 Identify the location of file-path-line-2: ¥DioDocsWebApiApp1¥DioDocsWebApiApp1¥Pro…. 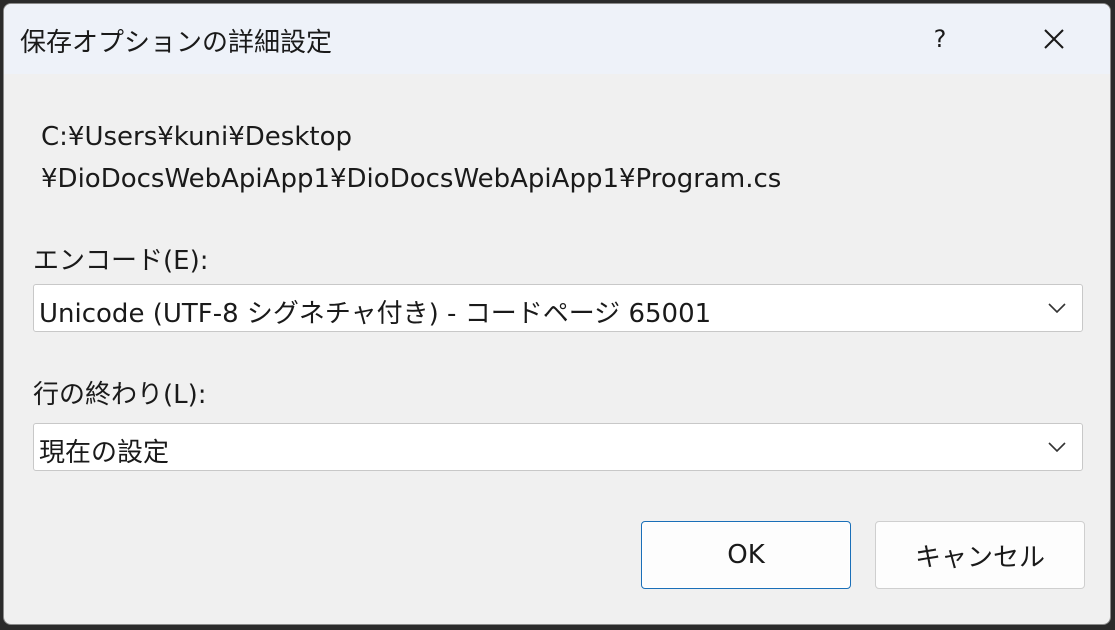
(411, 179).